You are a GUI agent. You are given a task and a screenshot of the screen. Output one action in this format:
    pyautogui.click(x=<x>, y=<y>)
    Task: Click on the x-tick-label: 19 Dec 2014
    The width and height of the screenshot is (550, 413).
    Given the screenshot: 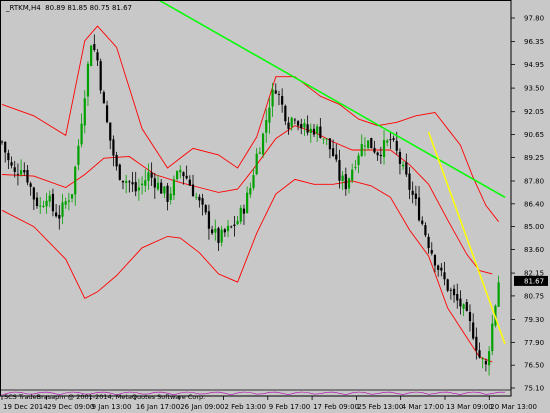 What is the action you would take?
    pyautogui.click(x=25, y=407)
    